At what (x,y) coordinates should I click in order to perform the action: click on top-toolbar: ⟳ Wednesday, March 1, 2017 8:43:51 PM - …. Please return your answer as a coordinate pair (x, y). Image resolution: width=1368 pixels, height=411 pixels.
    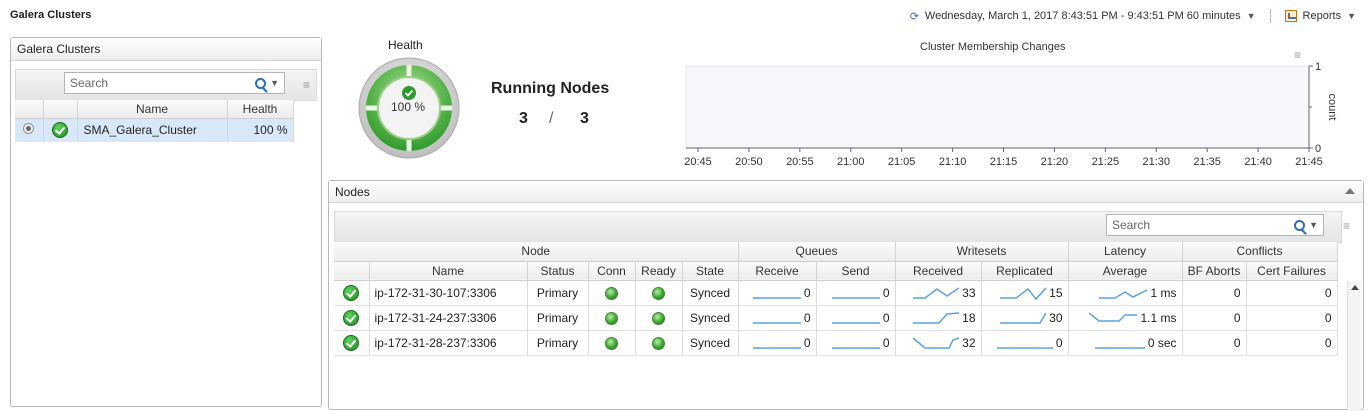
    Looking at the image, I should click on (1133, 16).